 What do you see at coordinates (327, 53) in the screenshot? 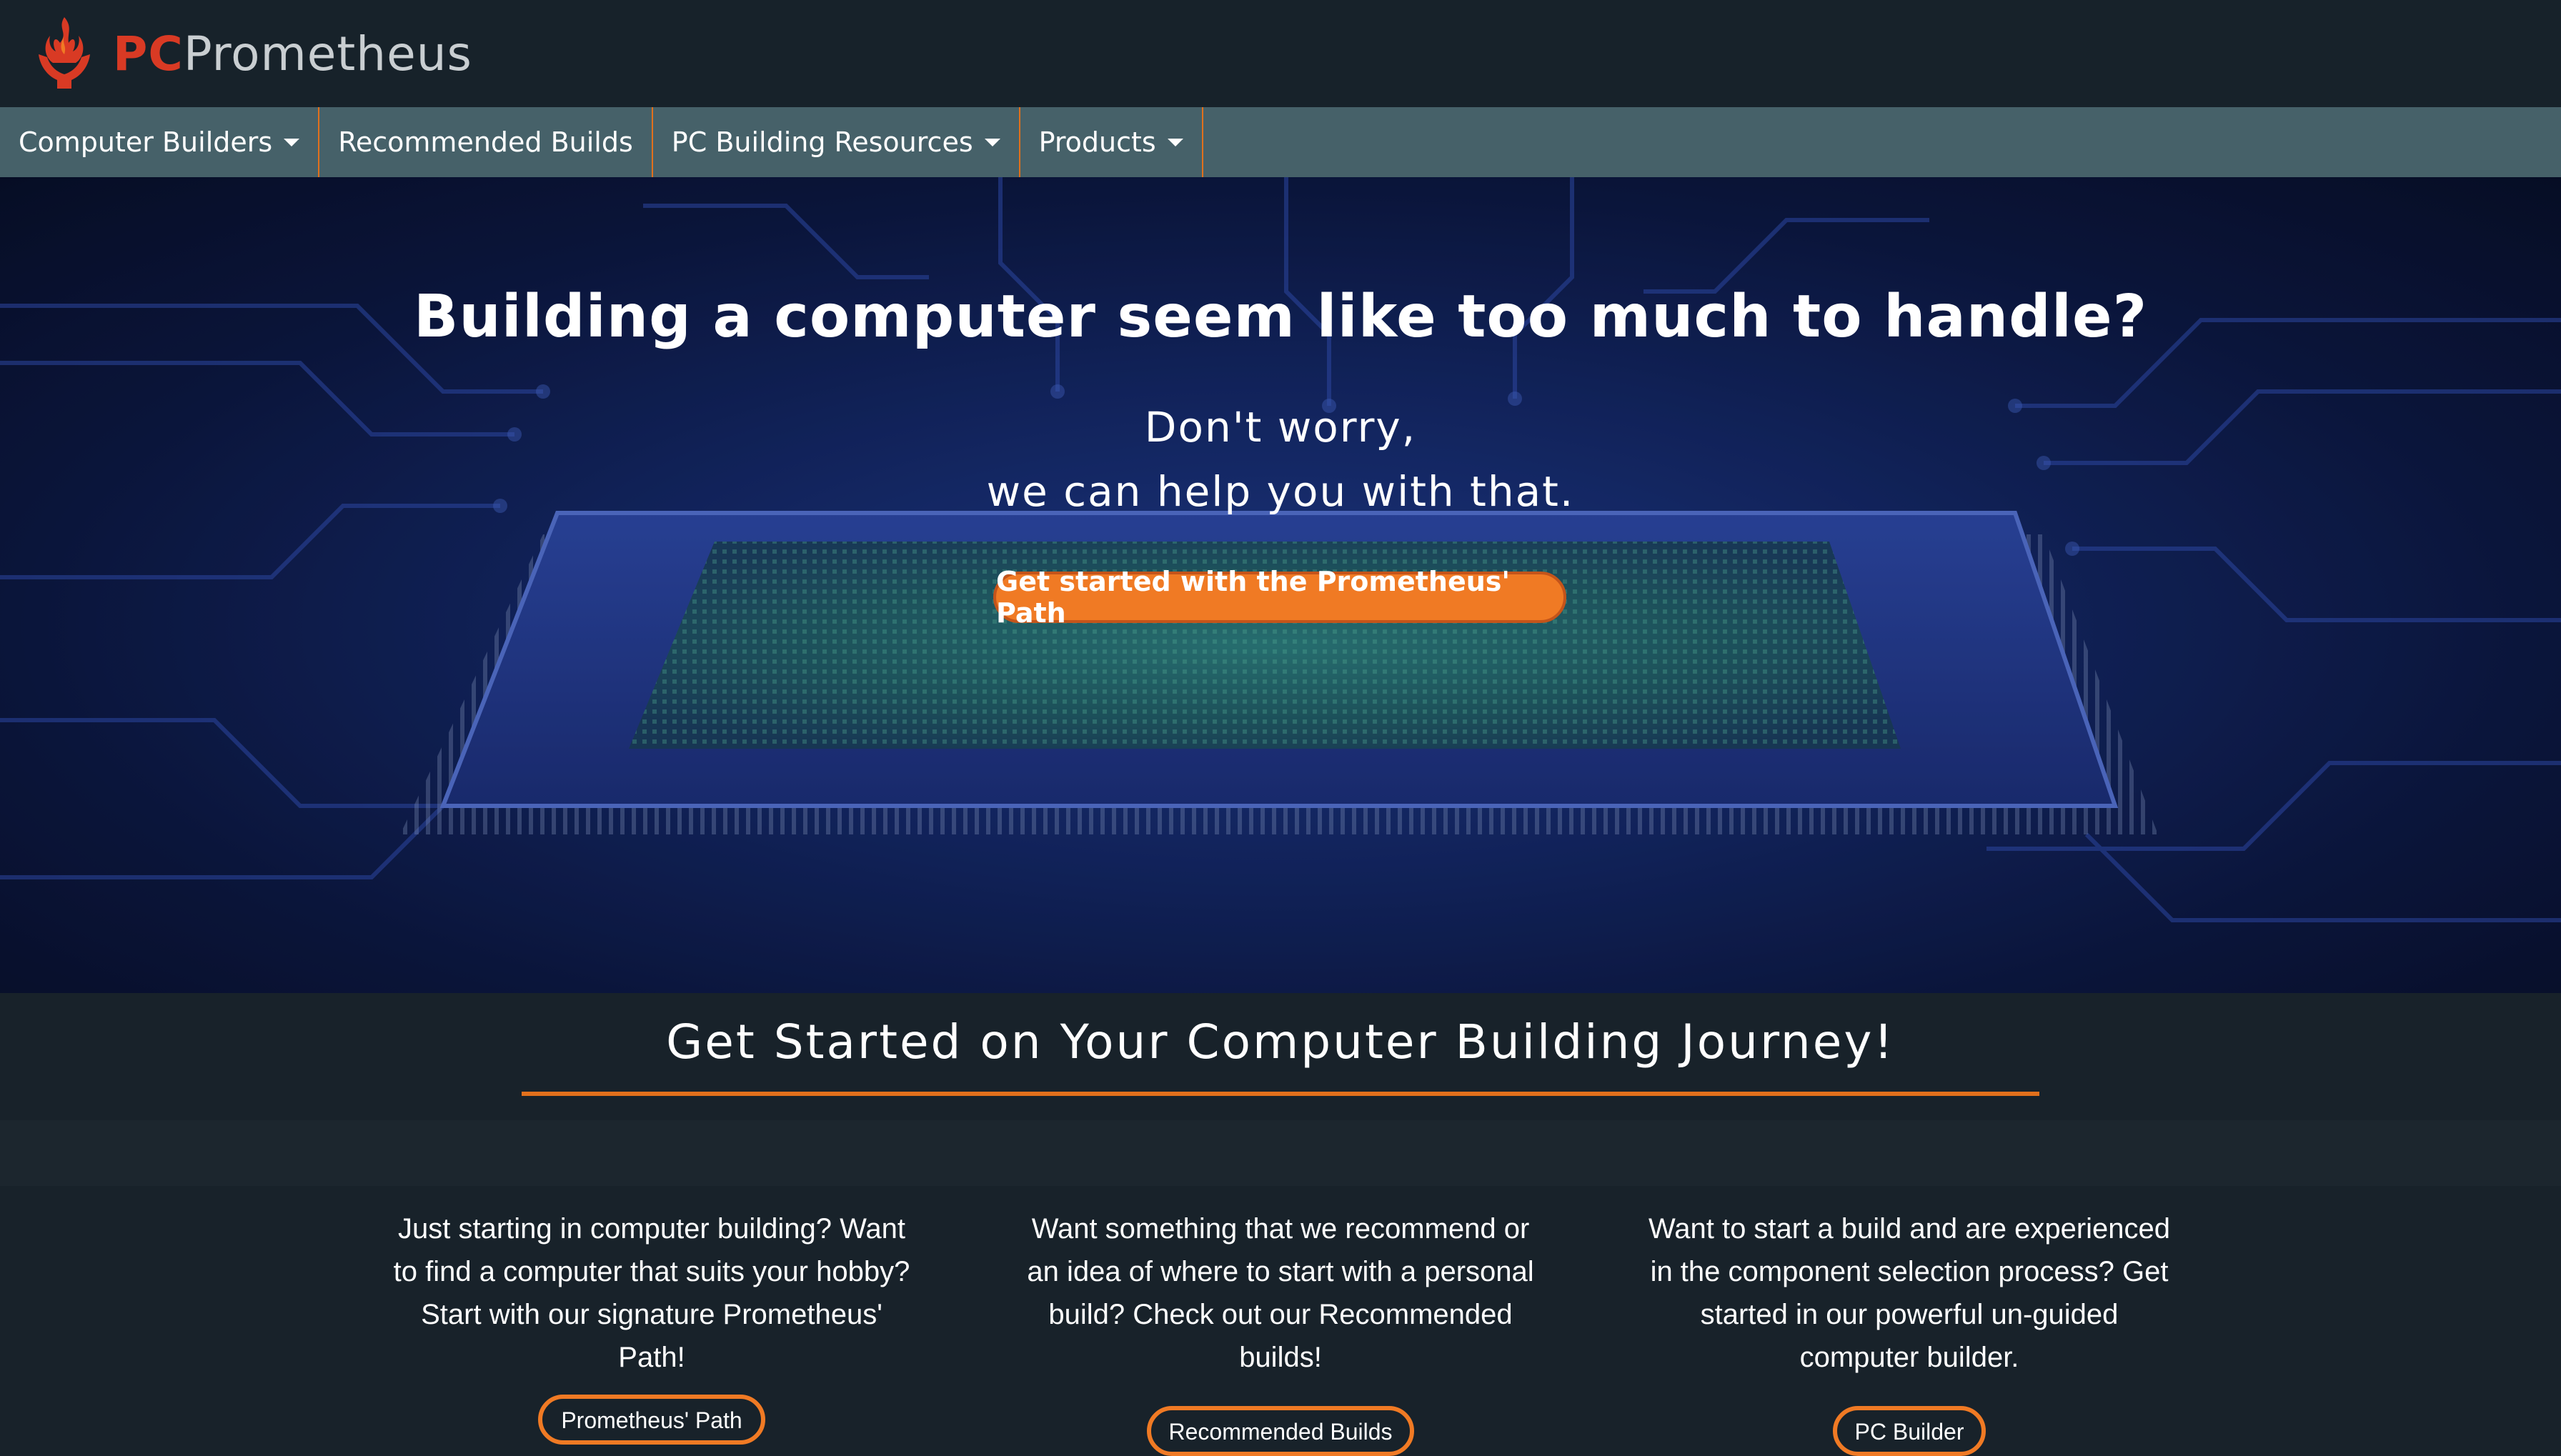
I see `logo-name: Prometheus` at bounding box center [327, 53].